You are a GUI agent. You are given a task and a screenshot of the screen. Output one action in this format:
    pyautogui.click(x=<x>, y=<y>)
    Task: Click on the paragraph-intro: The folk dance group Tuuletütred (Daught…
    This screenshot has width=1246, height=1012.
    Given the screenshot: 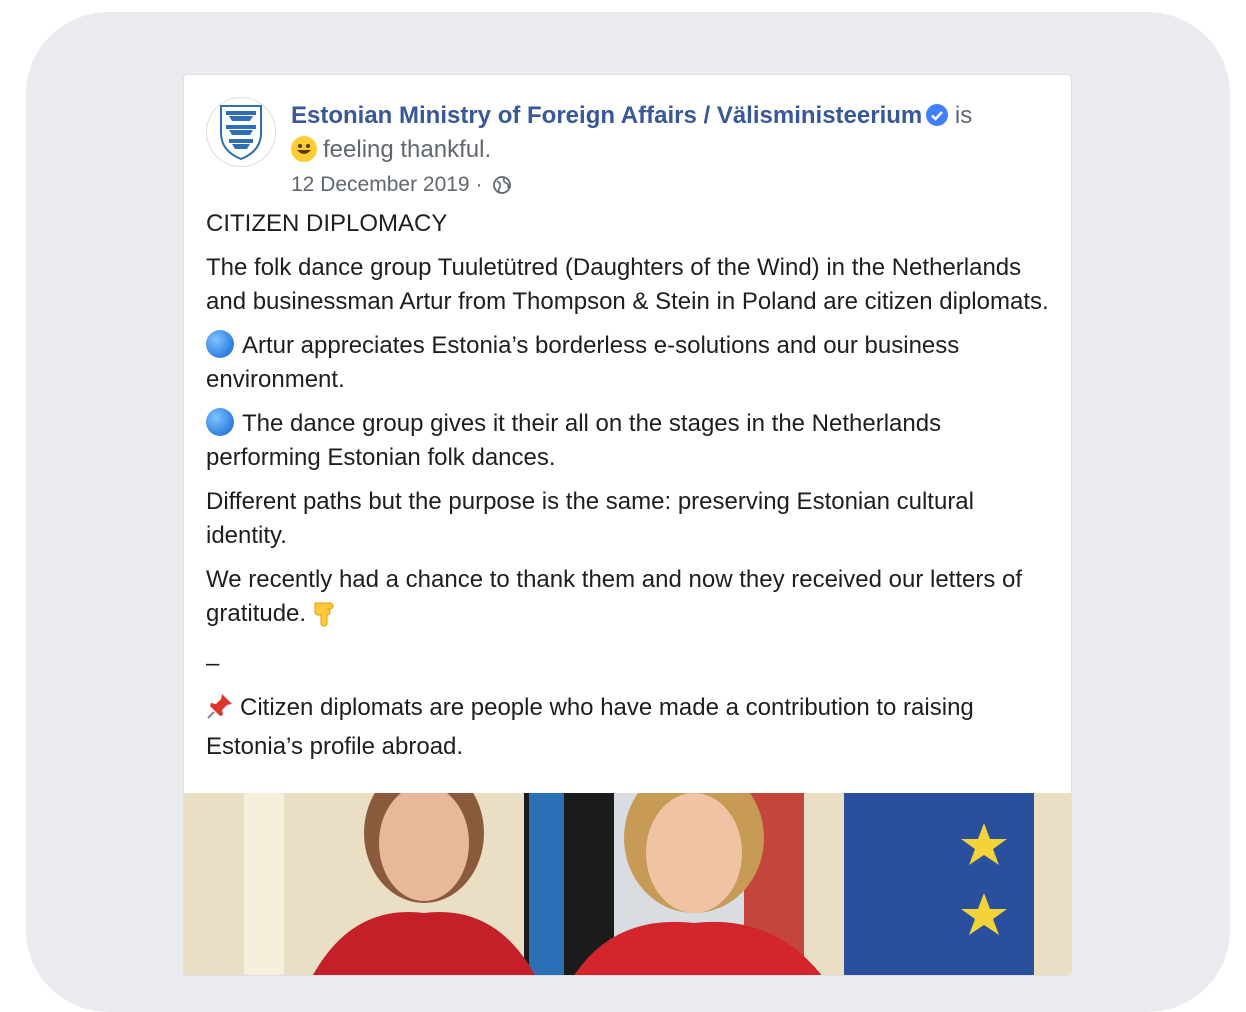 What is the action you would take?
    pyautogui.click(x=627, y=284)
    